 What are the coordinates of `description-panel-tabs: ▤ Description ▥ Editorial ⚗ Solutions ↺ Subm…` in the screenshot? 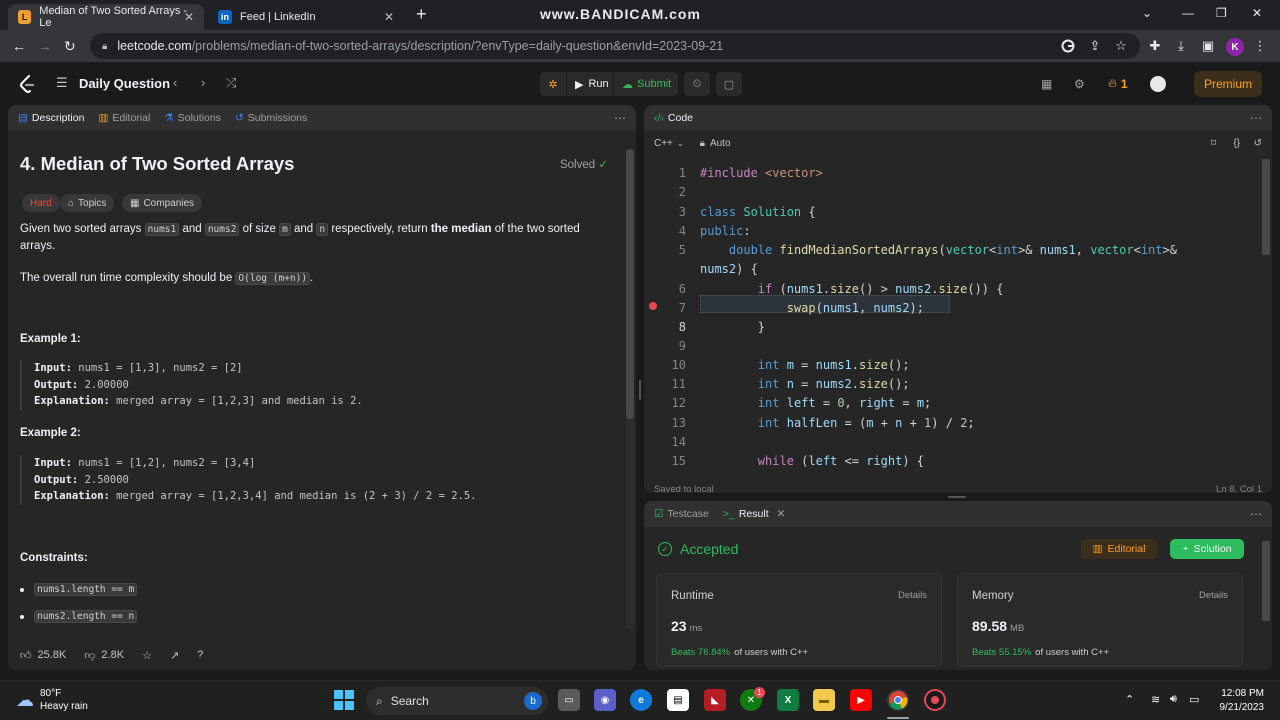 It's located at (322, 118).